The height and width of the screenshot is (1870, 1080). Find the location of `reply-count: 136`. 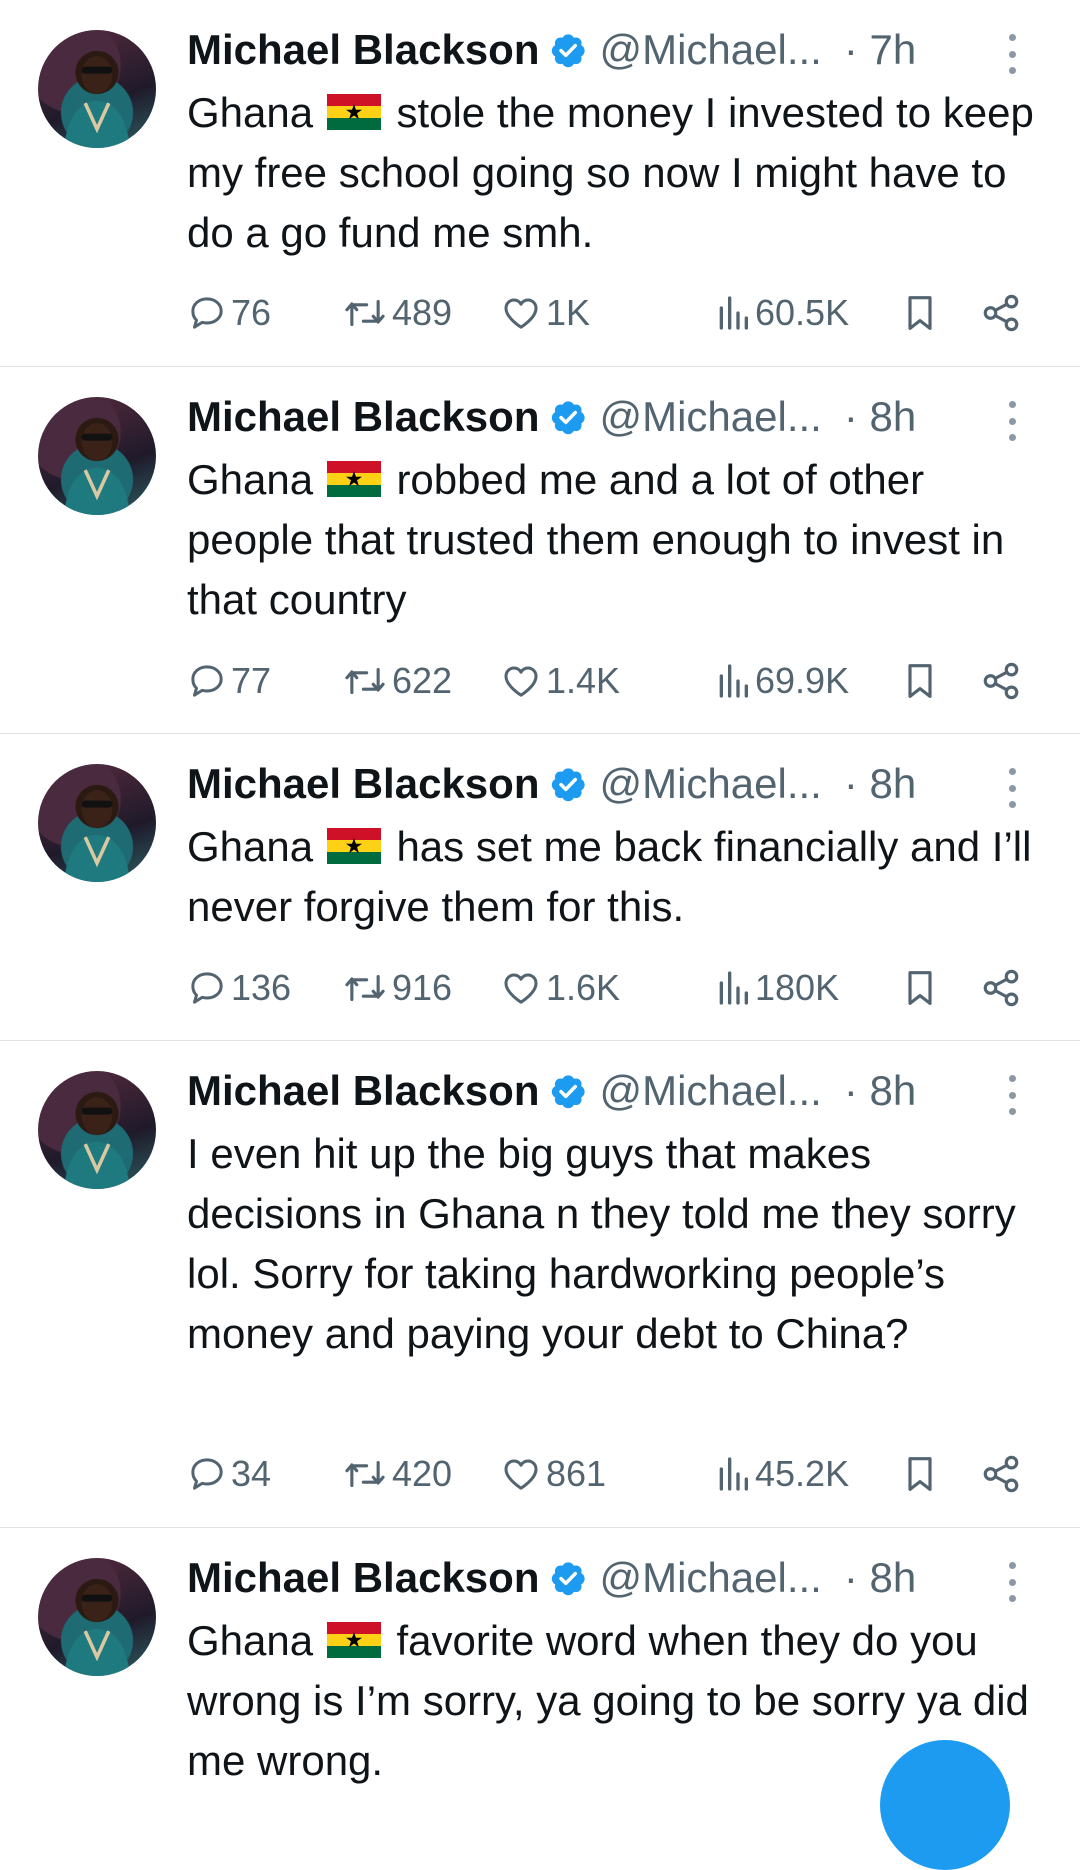

reply-count: 136 is located at coordinates (261, 987).